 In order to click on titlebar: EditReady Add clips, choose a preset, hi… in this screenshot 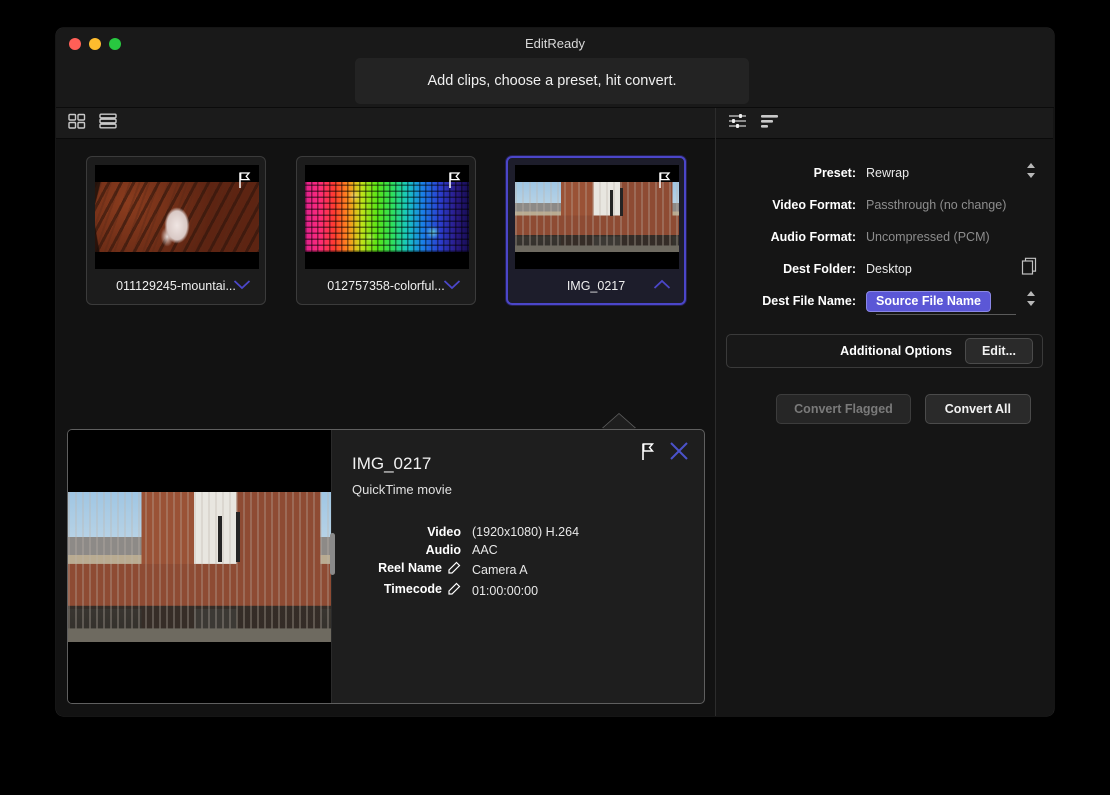, I will do `click(555, 68)`.